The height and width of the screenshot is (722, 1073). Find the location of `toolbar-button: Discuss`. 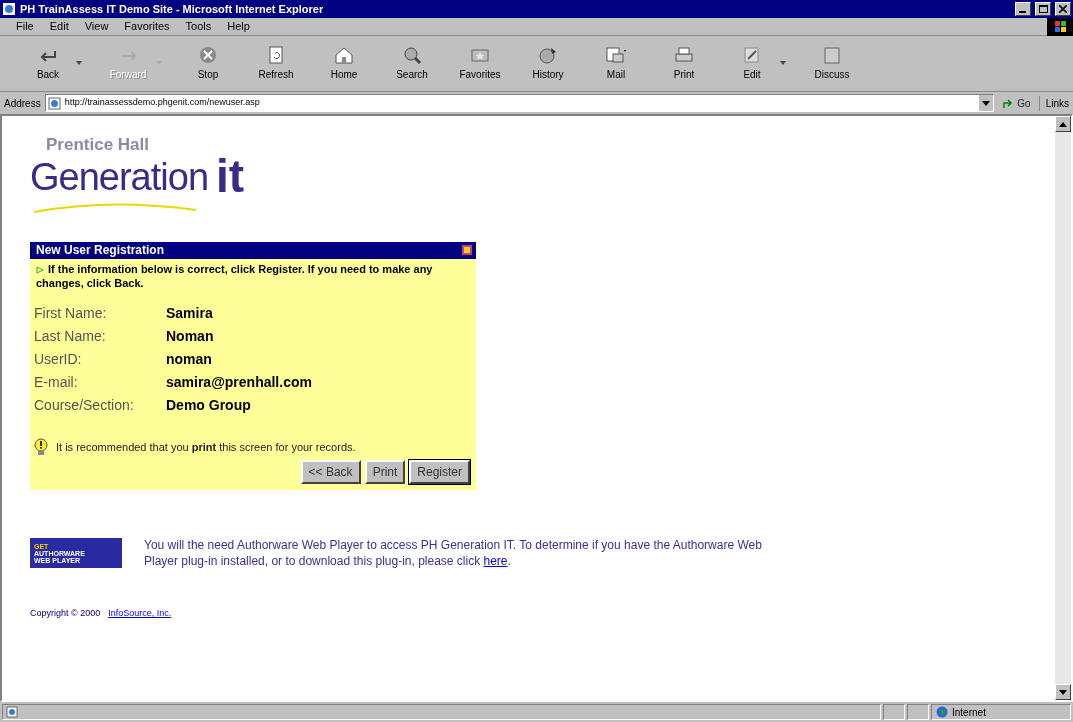

toolbar-button: Discuss is located at coordinates (832, 63).